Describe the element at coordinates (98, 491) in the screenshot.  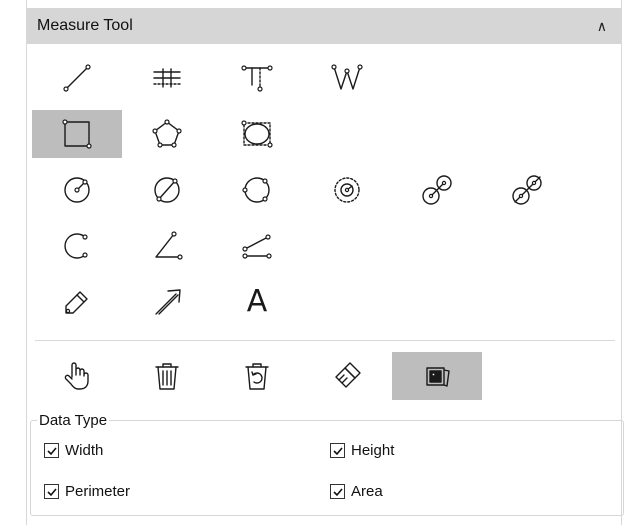
I see `perimeter-label: Perimeter` at that location.